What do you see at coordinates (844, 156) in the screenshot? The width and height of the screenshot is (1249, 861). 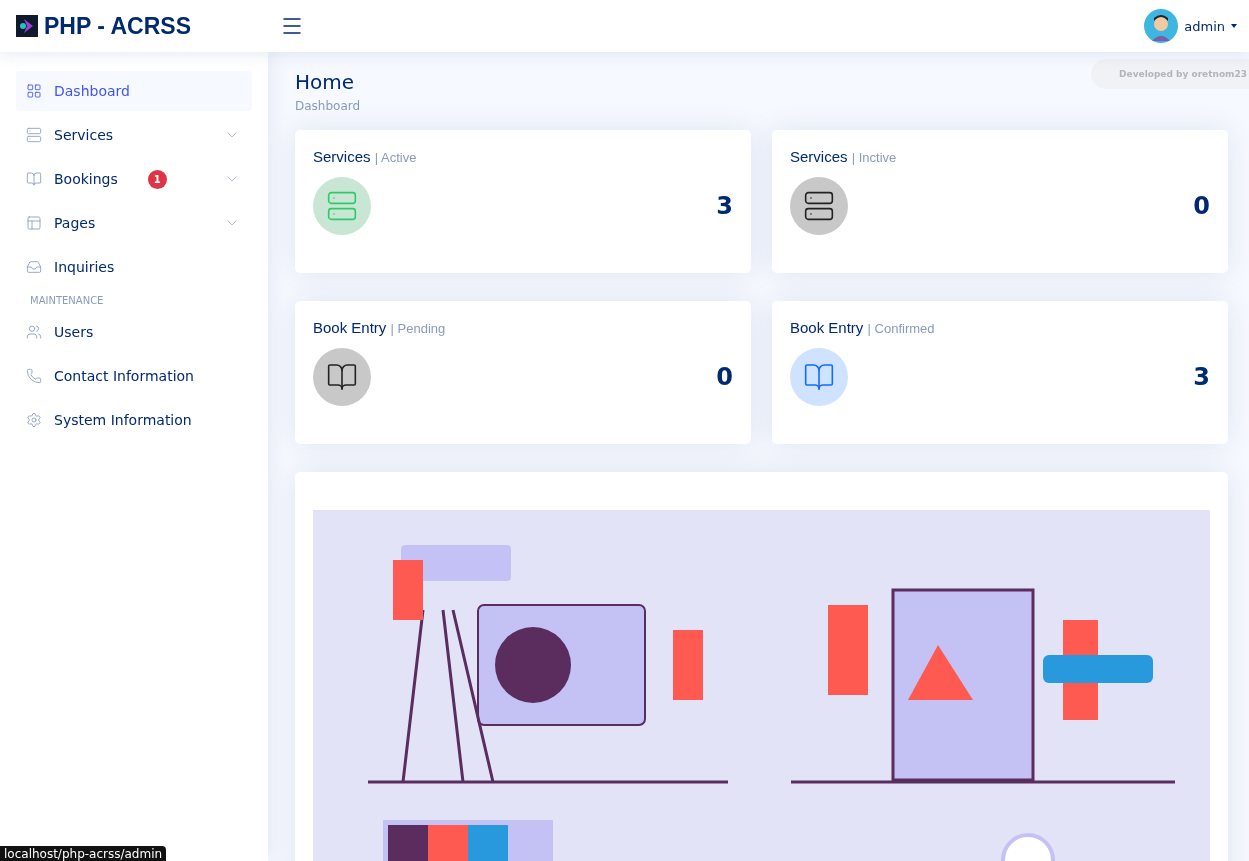 I see `card-title: Services | Inctive` at bounding box center [844, 156].